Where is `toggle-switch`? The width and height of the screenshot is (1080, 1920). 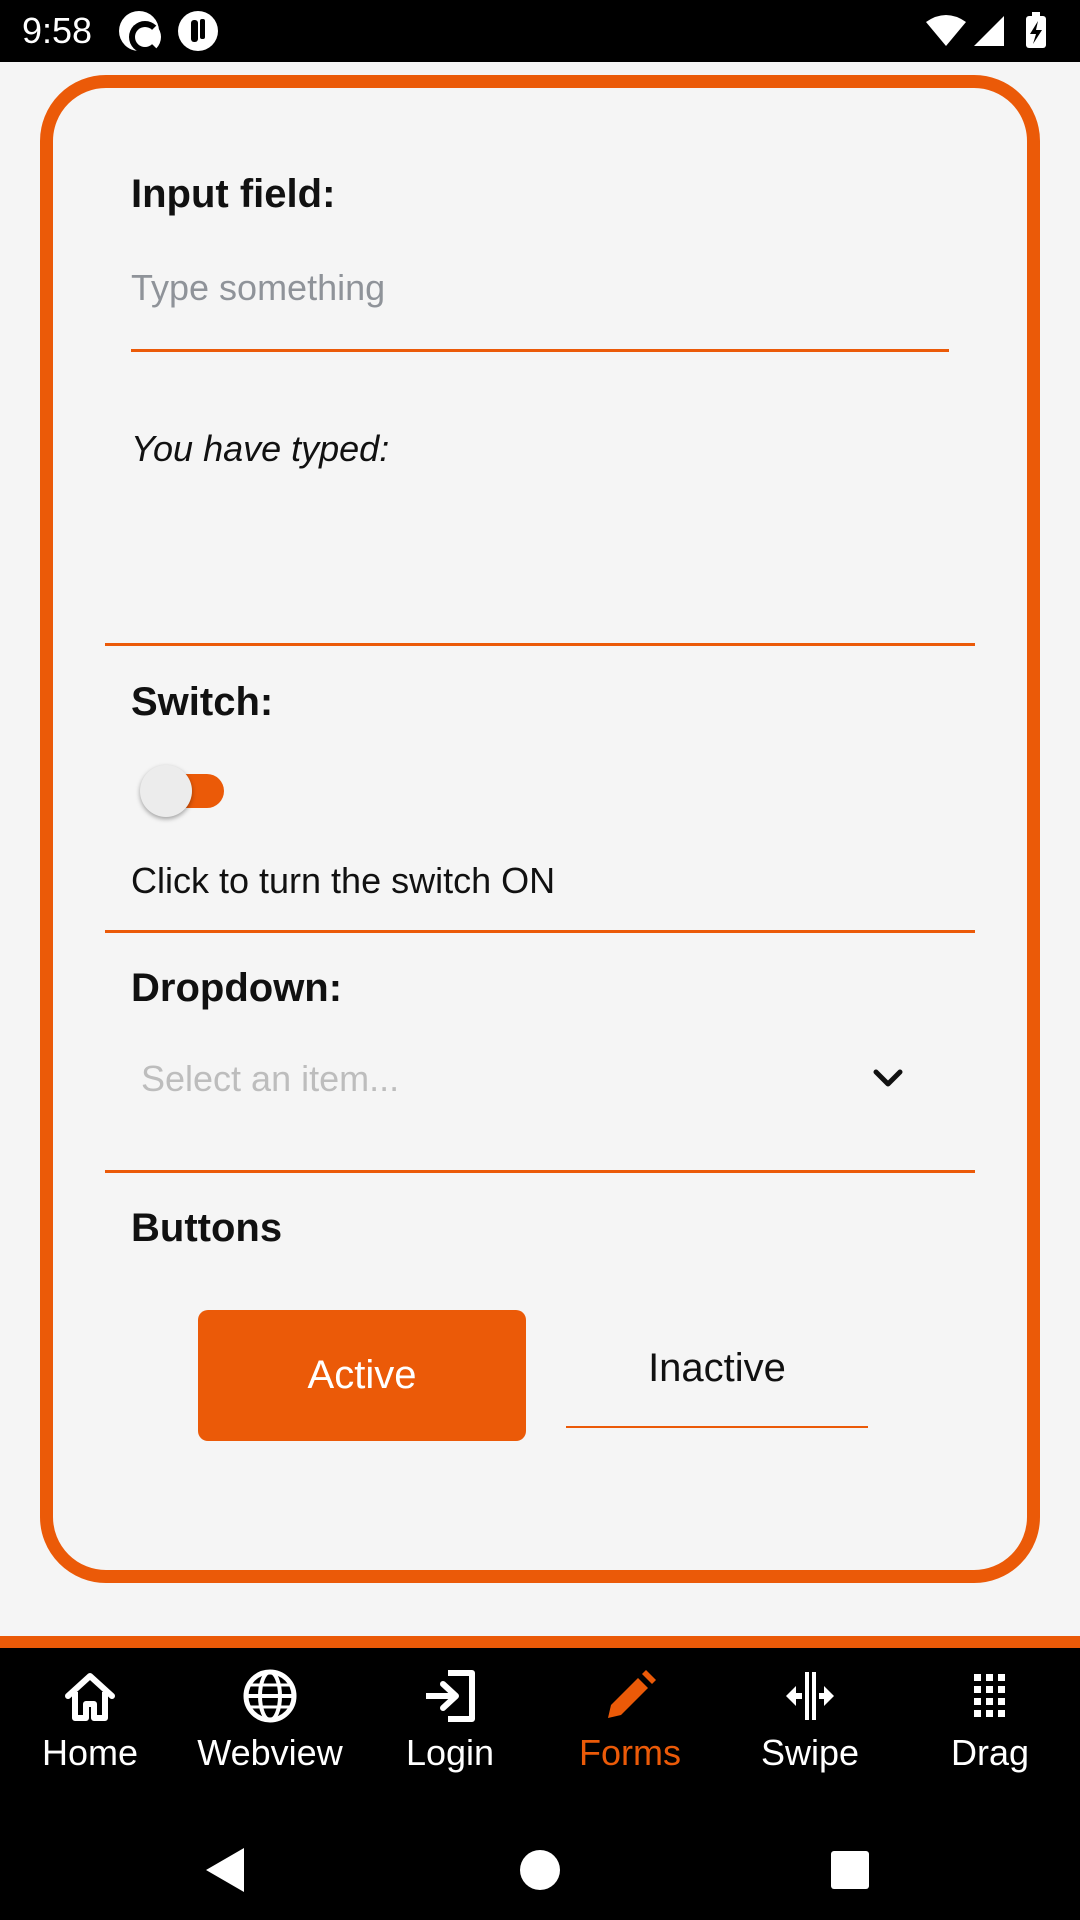
toggle-switch is located at coordinates (185, 791).